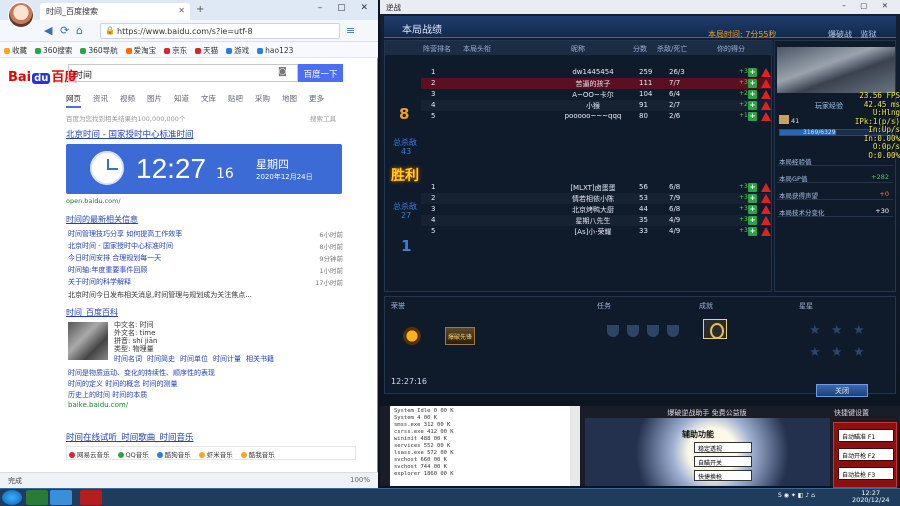  I want to click on process-row: svchost 744 00 K, so click(485, 467).